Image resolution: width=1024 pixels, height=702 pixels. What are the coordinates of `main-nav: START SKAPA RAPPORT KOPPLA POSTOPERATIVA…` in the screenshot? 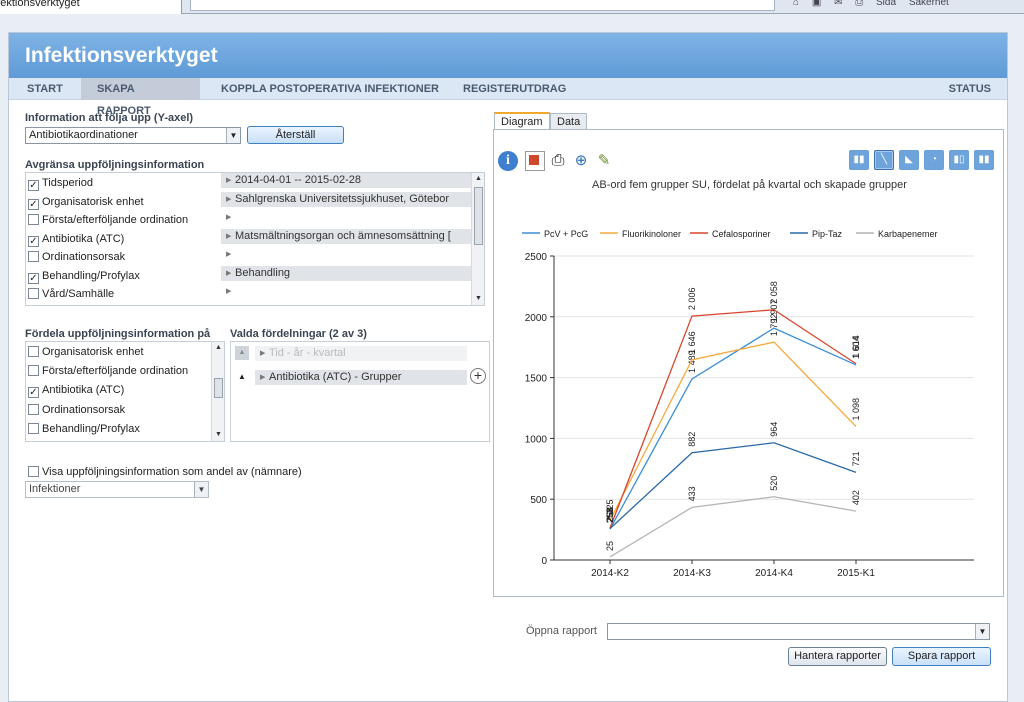 It's located at (508, 97).